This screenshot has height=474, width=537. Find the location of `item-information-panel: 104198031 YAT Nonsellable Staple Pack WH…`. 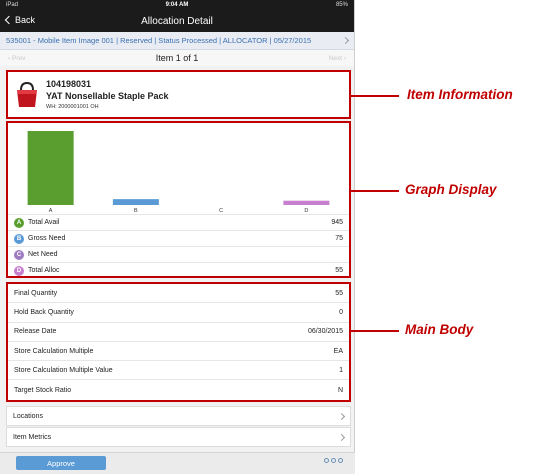

item-information-panel: 104198031 YAT Nonsellable Staple Pack WH… is located at coordinates (178, 94).